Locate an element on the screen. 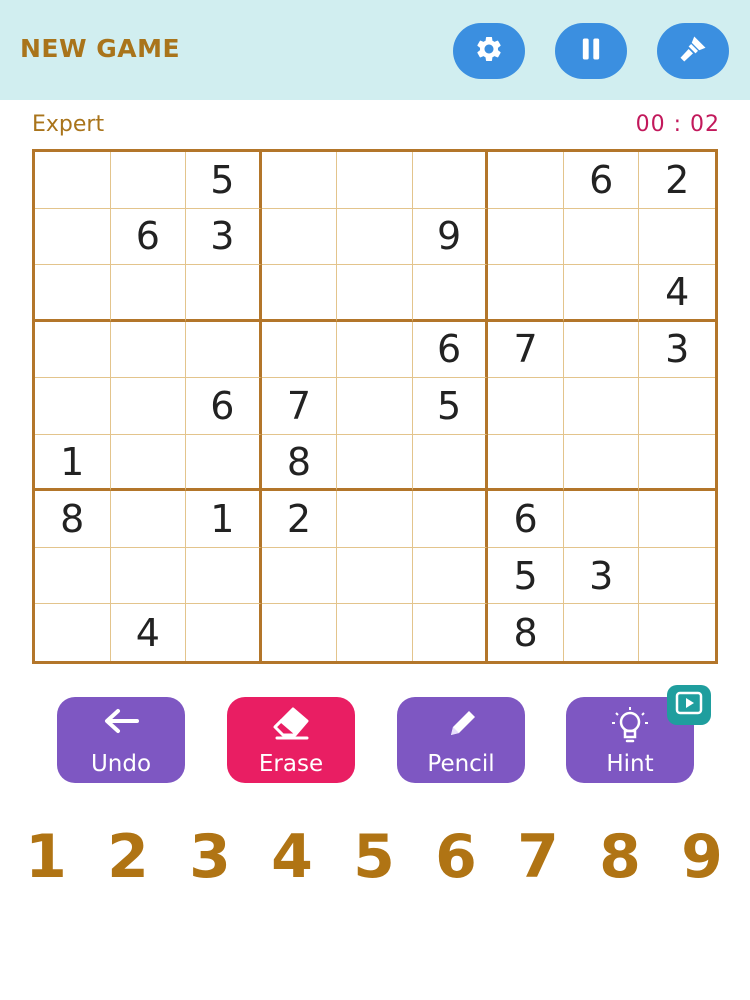 Image resolution: width=750 pixels, height=1000 pixels. number-button-3: 3 is located at coordinates (210, 857).